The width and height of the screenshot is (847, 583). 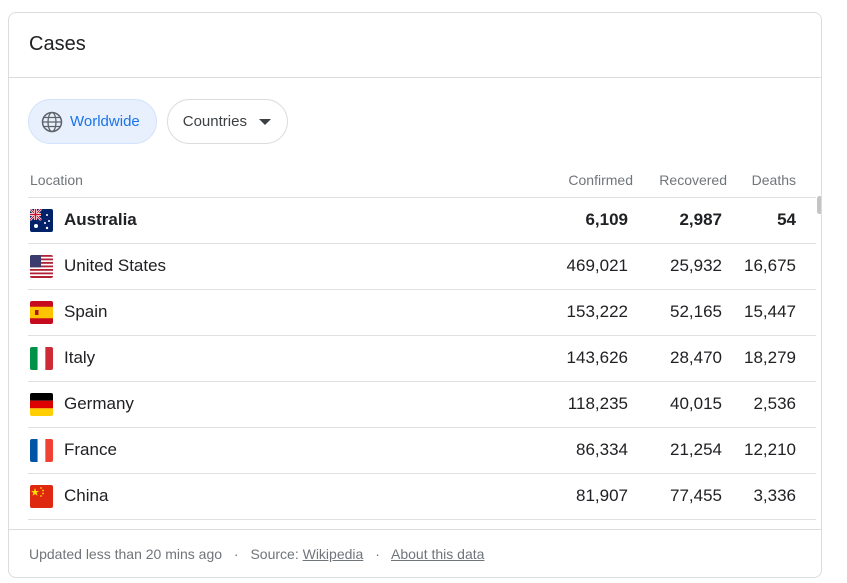 I want to click on table-row: Italy 143,626 28,470 18,279, so click(x=422, y=359).